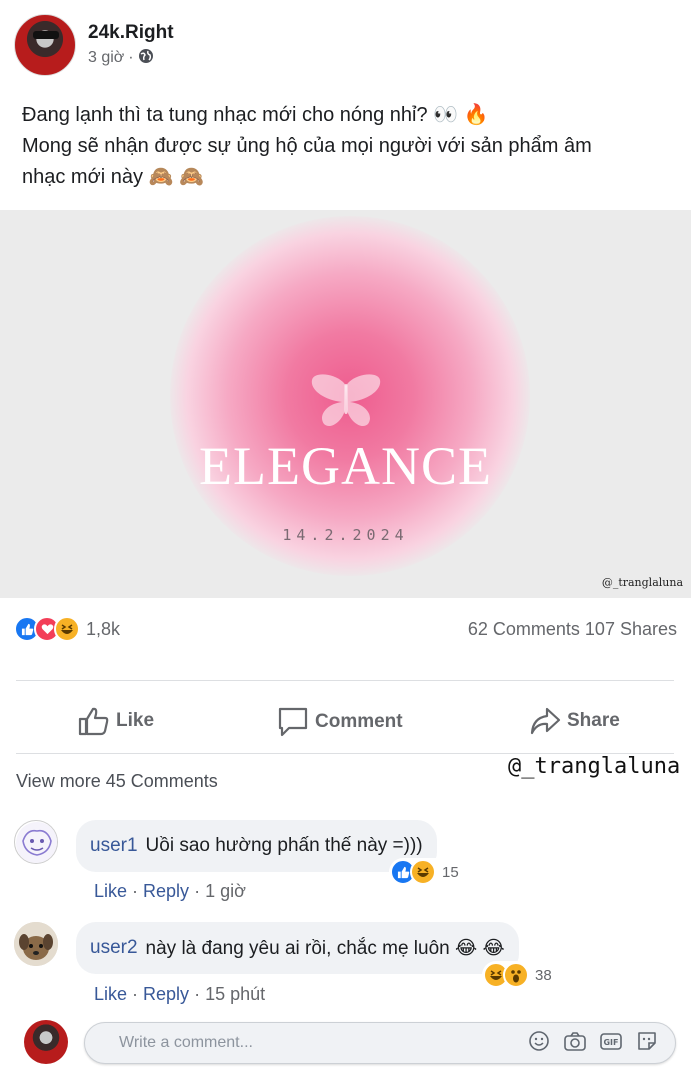  I want to click on comment-icon, so click(293, 722).